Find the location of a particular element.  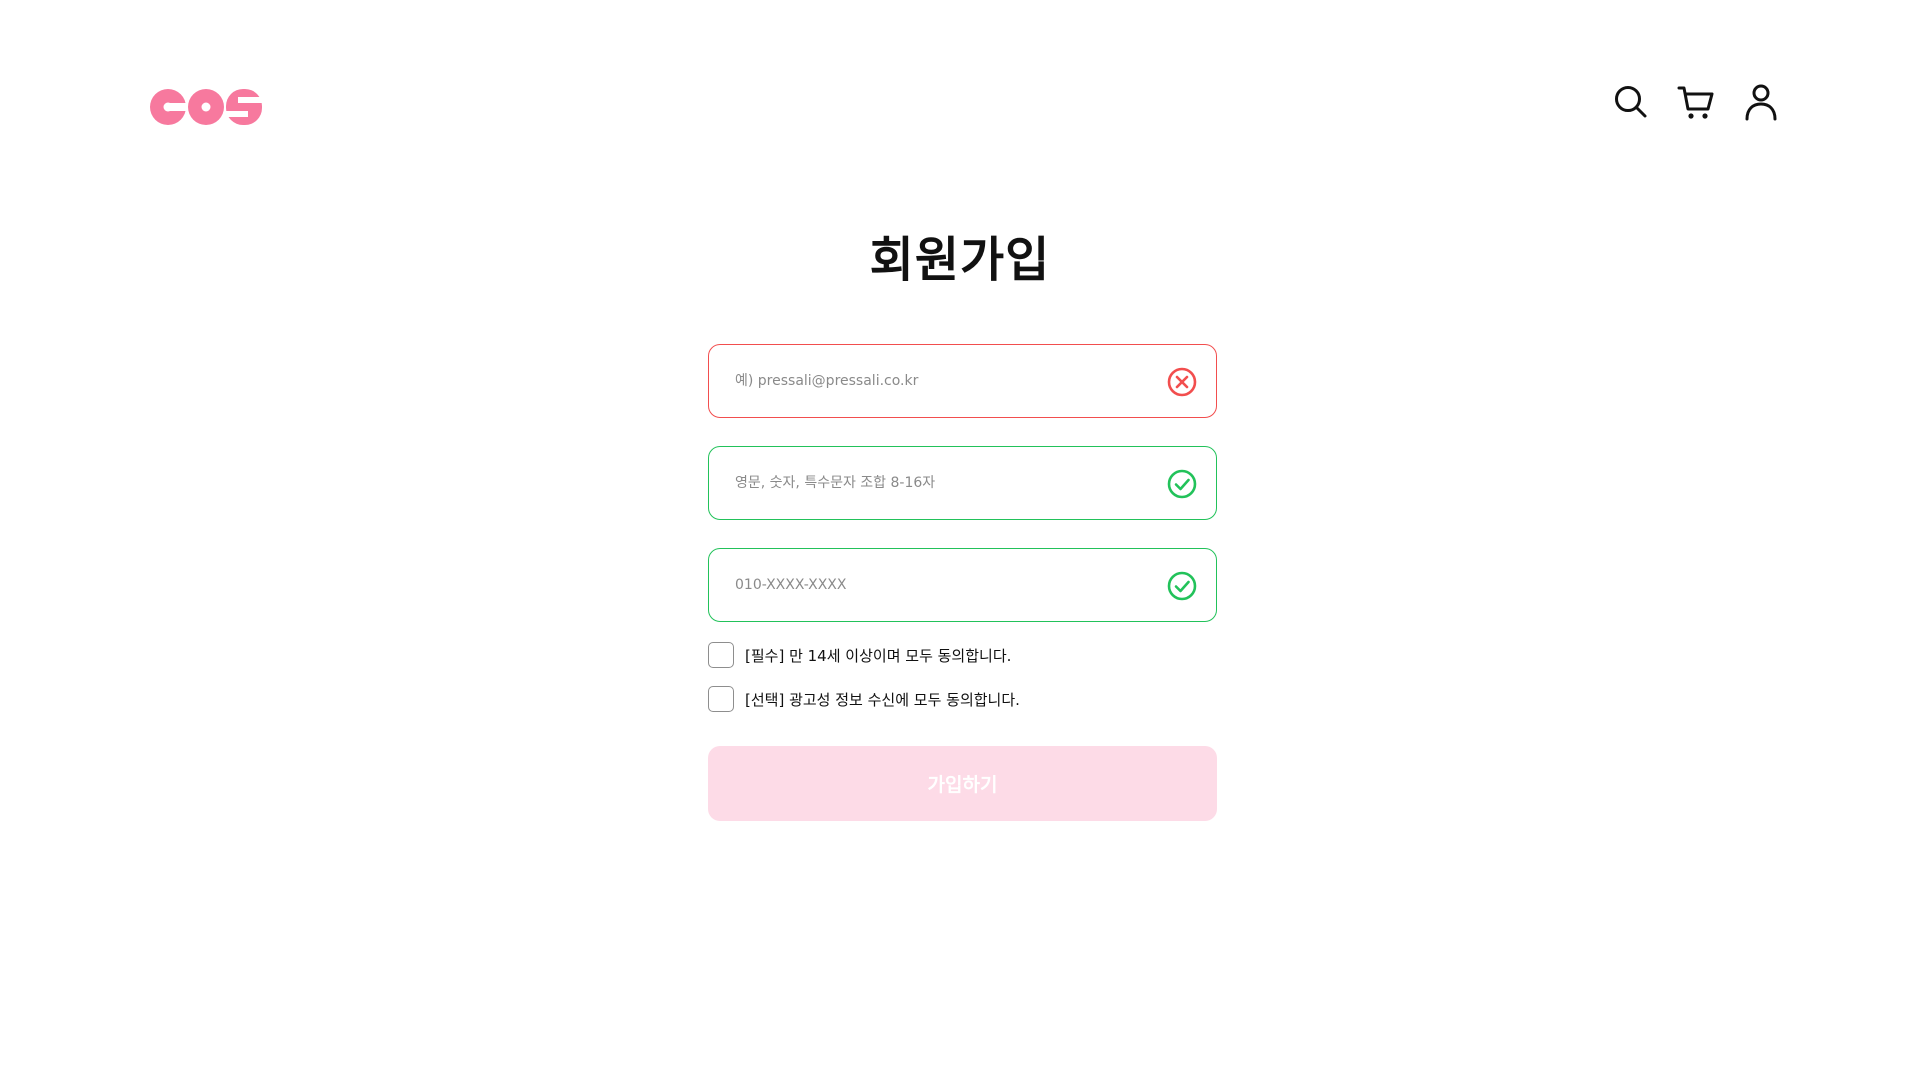

email-field is located at coordinates (962, 381).